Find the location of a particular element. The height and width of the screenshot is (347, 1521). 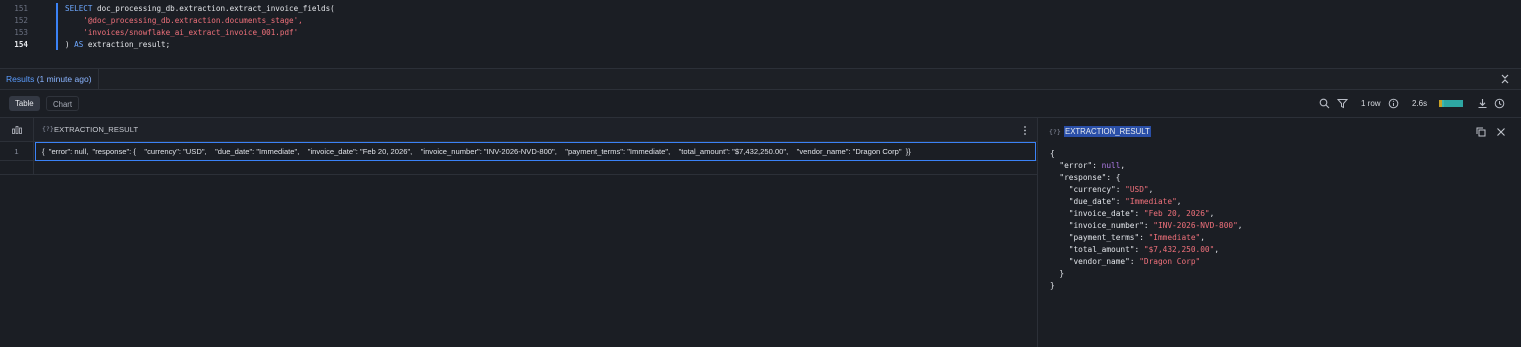

query-timing-bar is located at coordinates (1451, 103).